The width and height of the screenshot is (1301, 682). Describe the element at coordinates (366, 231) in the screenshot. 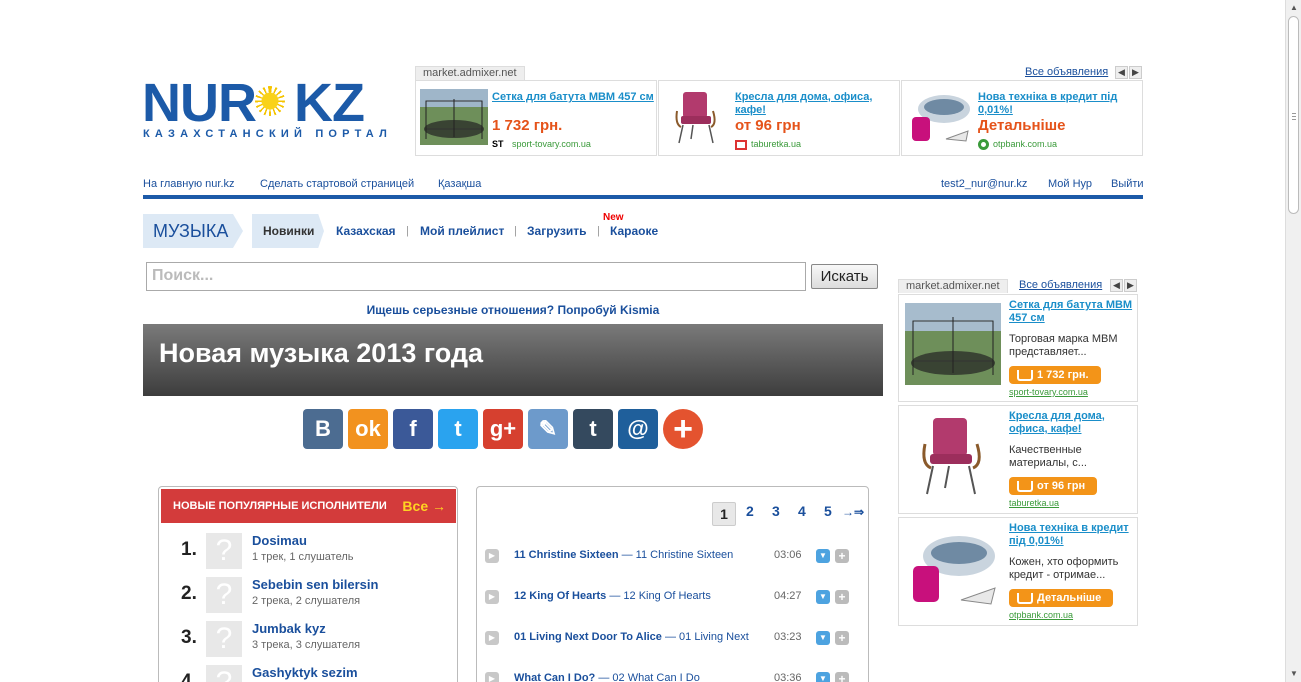

I see `tab-kazakh: Казахская` at that location.